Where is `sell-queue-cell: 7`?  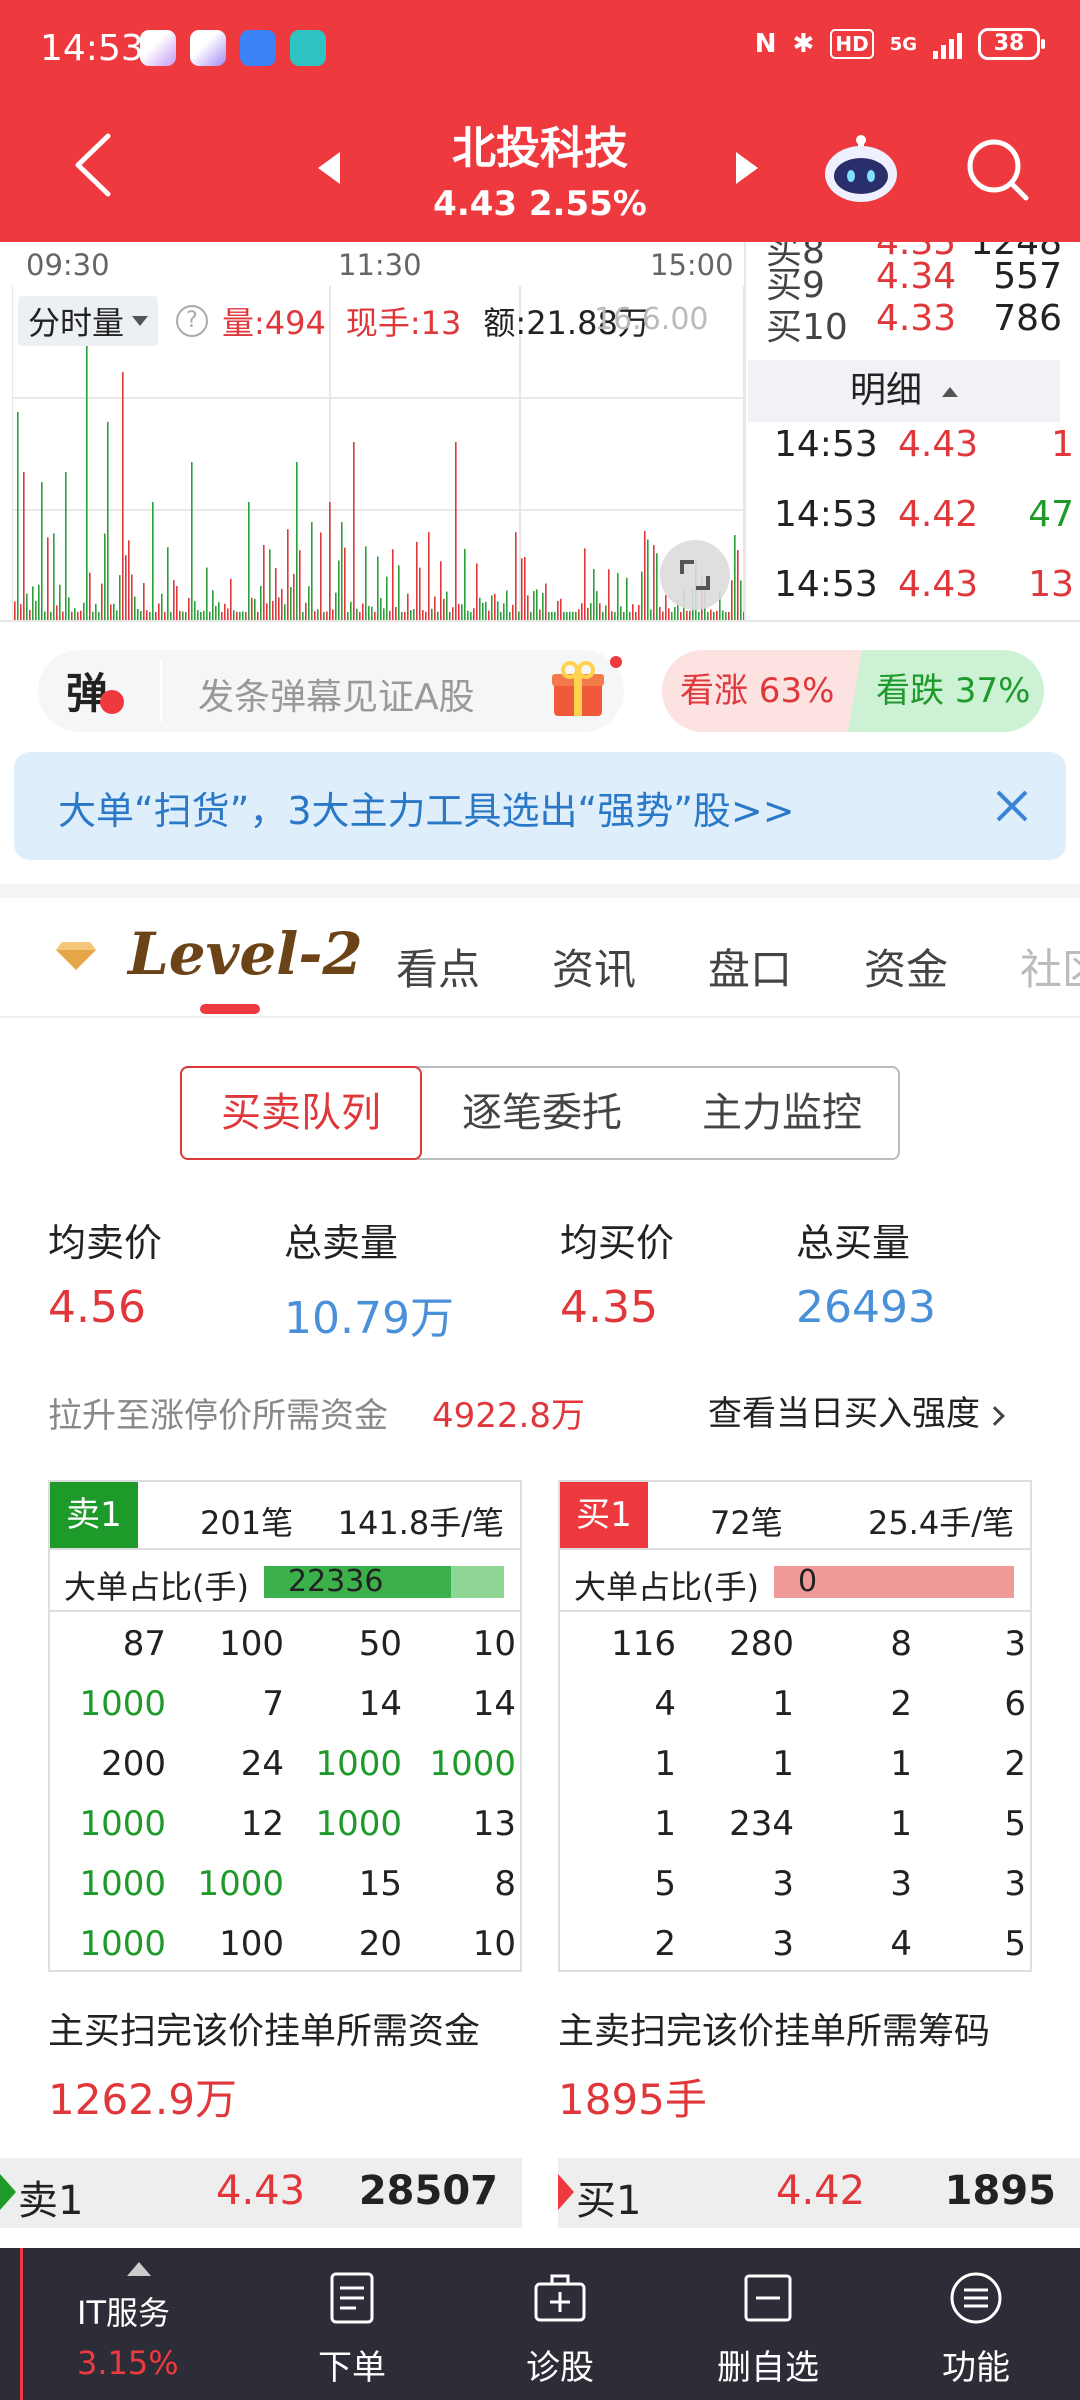
sell-queue-cell: 7 is located at coordinates (273, 1704).